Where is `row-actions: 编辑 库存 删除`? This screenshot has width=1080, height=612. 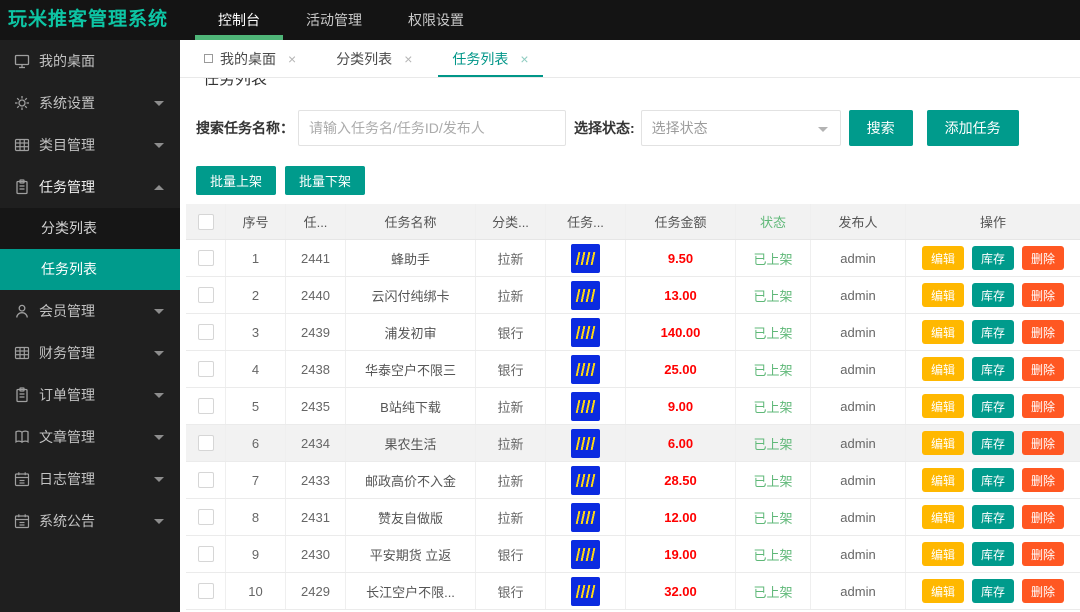
row-actions: 编辑 库存 删除 is located at coordinates (993, 406).